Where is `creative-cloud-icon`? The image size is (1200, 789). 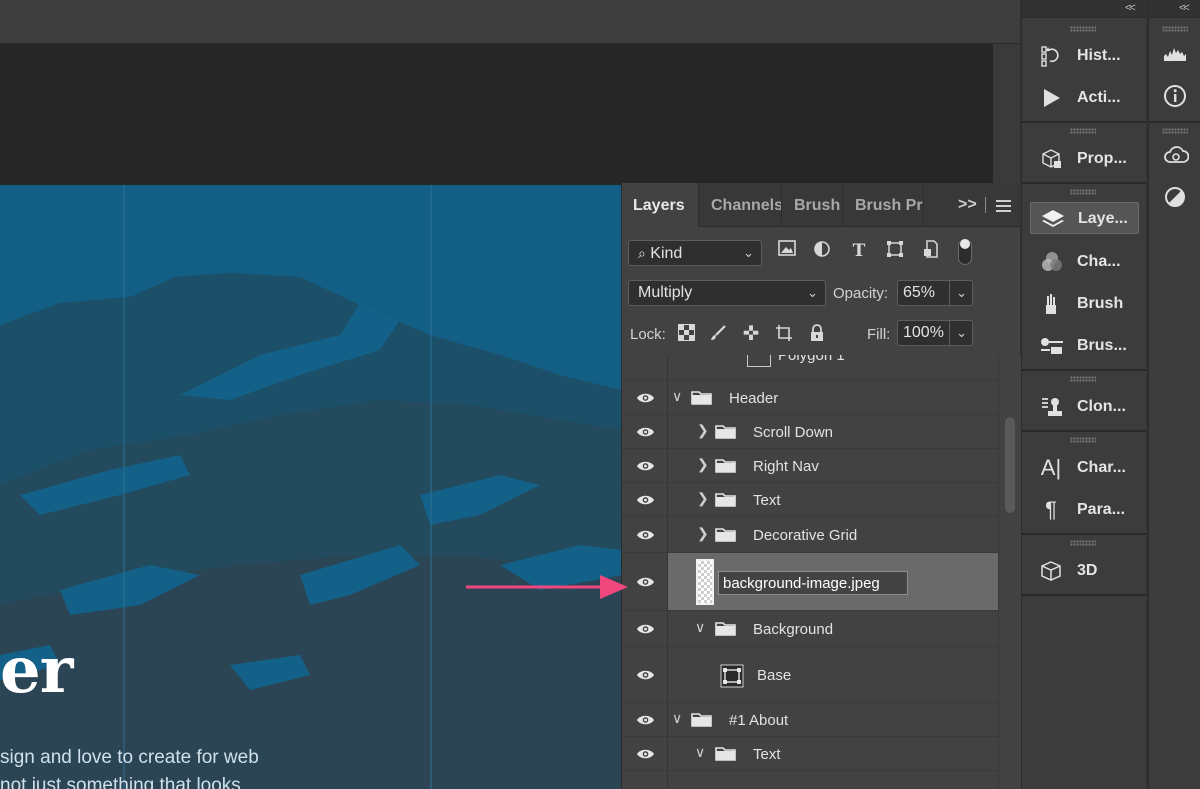 creative-cloud-icon is located at coordinates (1176, 157).